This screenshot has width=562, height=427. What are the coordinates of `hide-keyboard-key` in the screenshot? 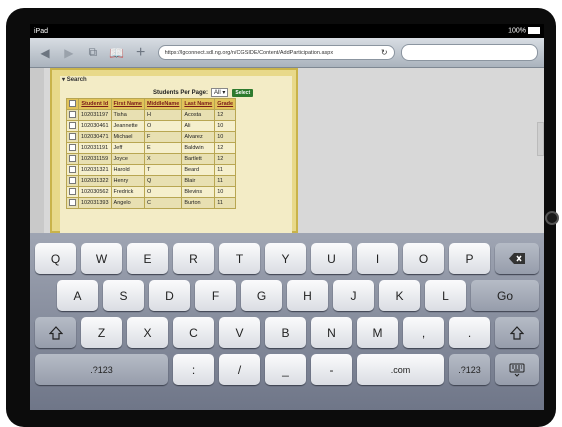 It's located at (517, 369).